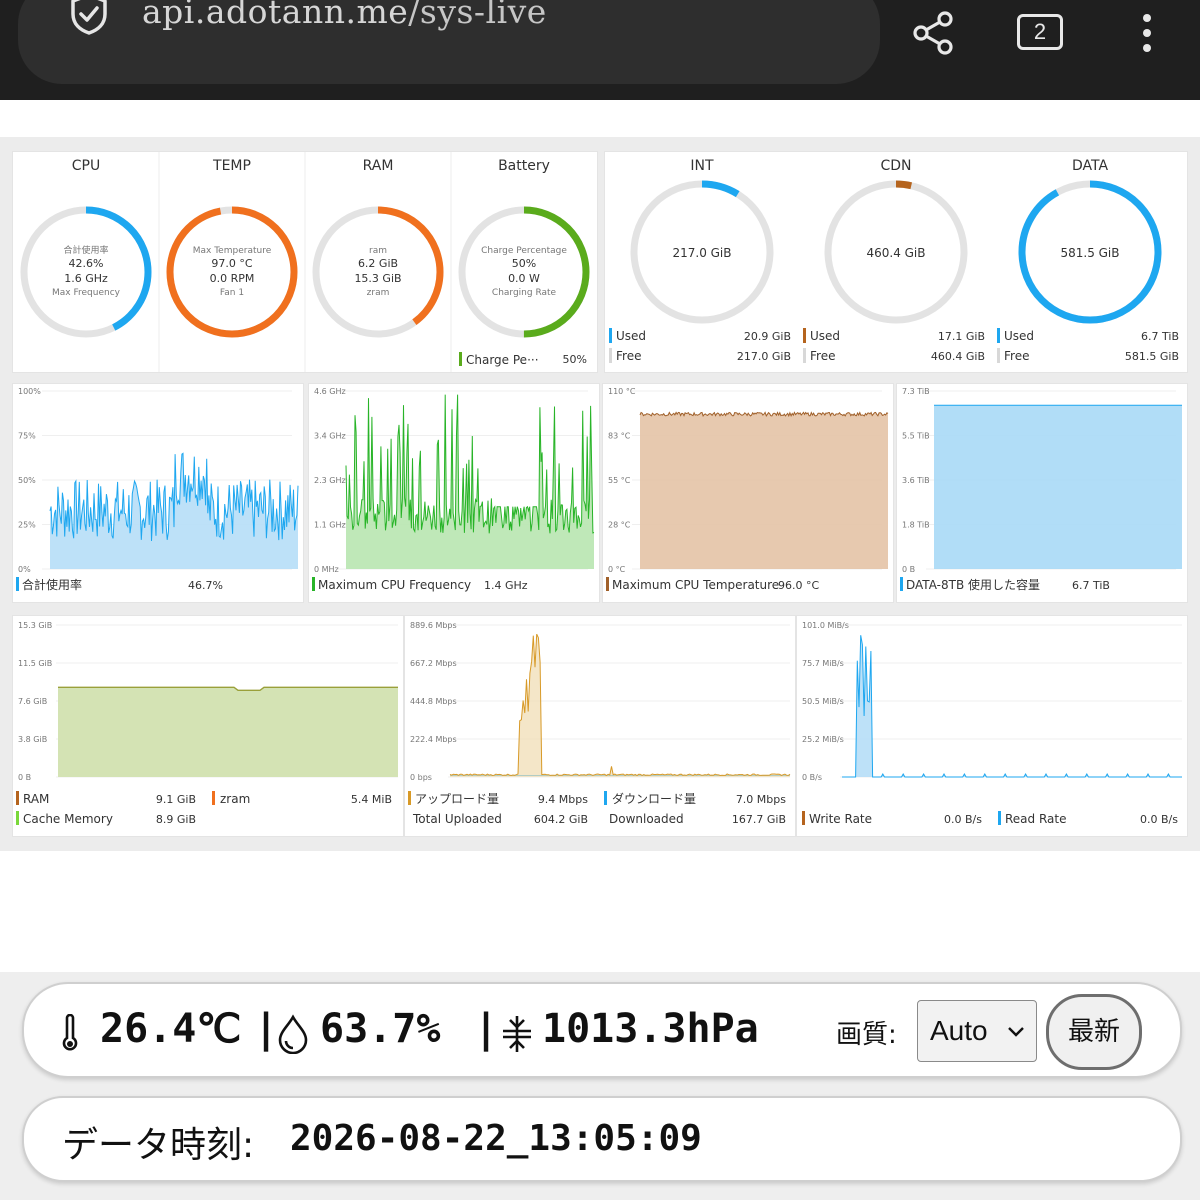 This screenshot has height=1200, width=1200. I want to click on row2-chart-1-upload-line, so click(620, 705).